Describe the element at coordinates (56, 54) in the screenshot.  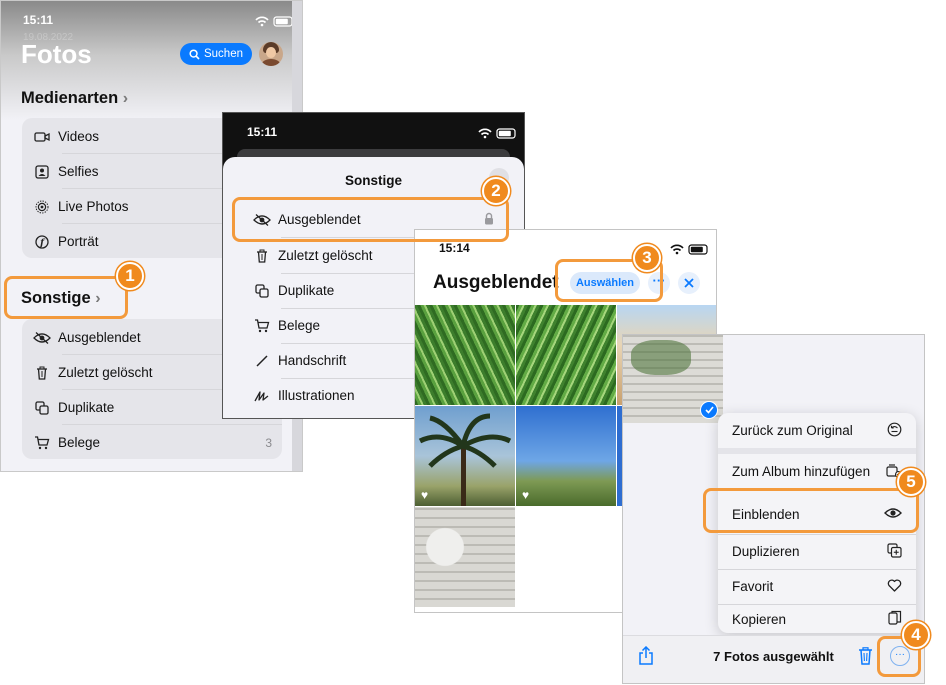
I see `page-title: Fotos` at that location.